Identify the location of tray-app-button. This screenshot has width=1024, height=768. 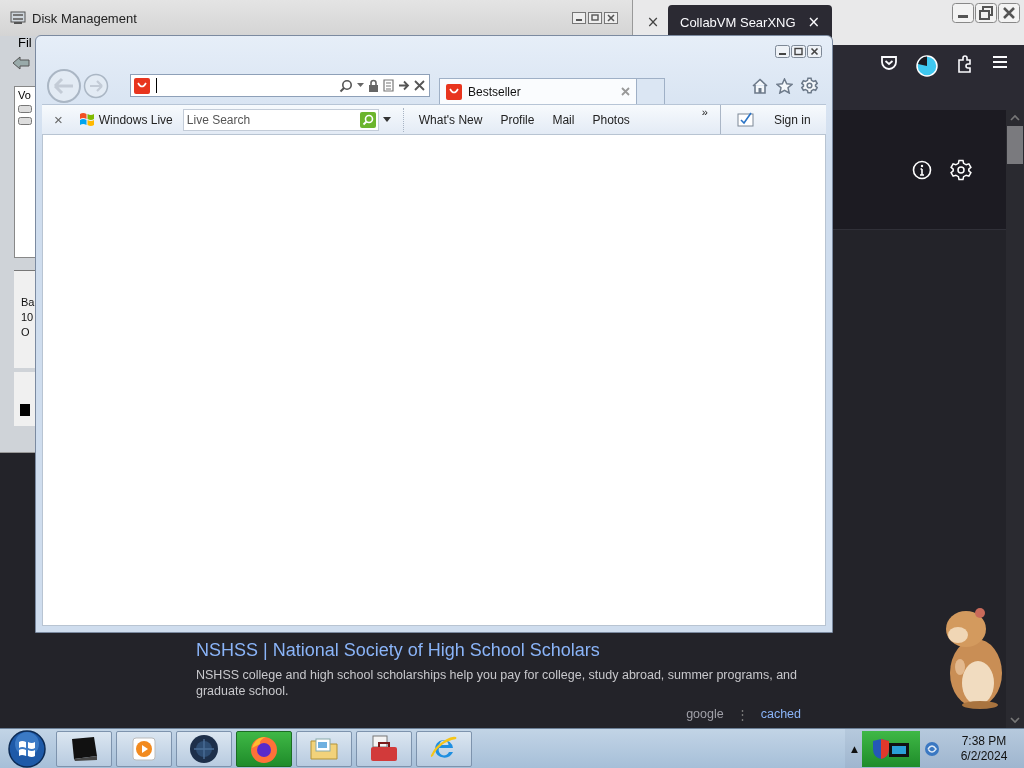
(891, 748).